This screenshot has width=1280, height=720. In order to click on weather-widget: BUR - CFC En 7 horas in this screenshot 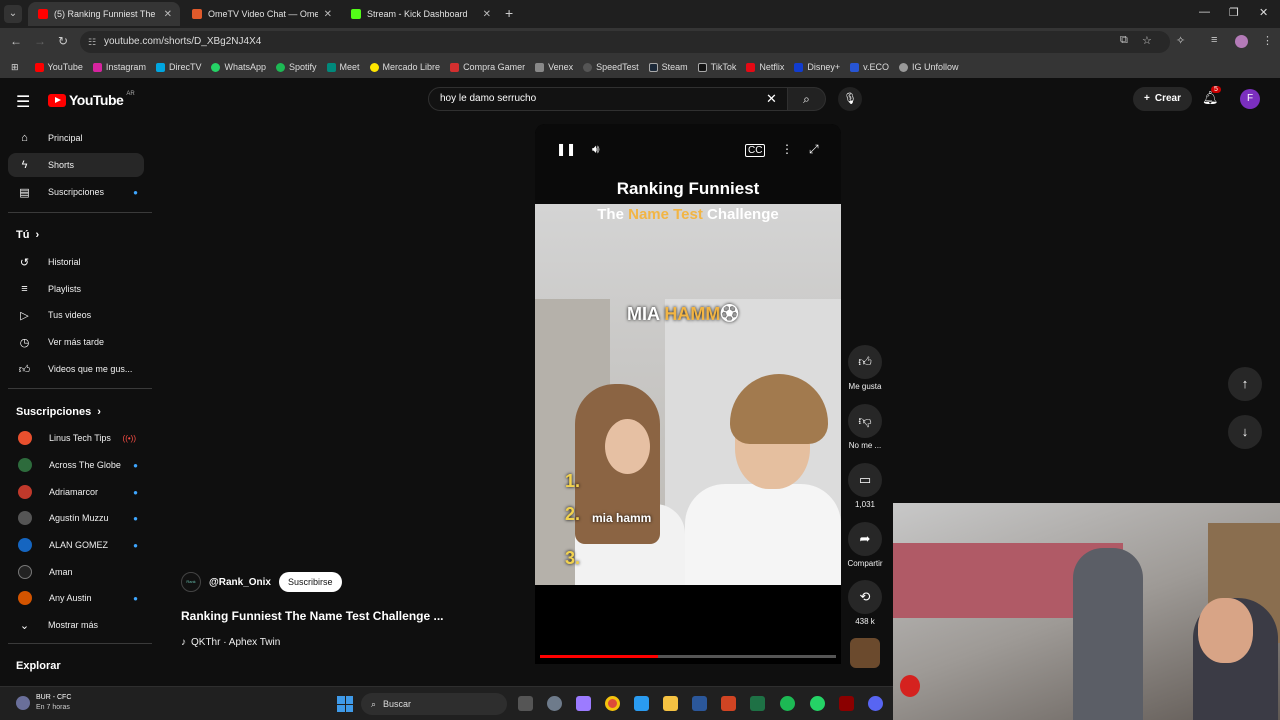, I will do `click(43, 703)`.